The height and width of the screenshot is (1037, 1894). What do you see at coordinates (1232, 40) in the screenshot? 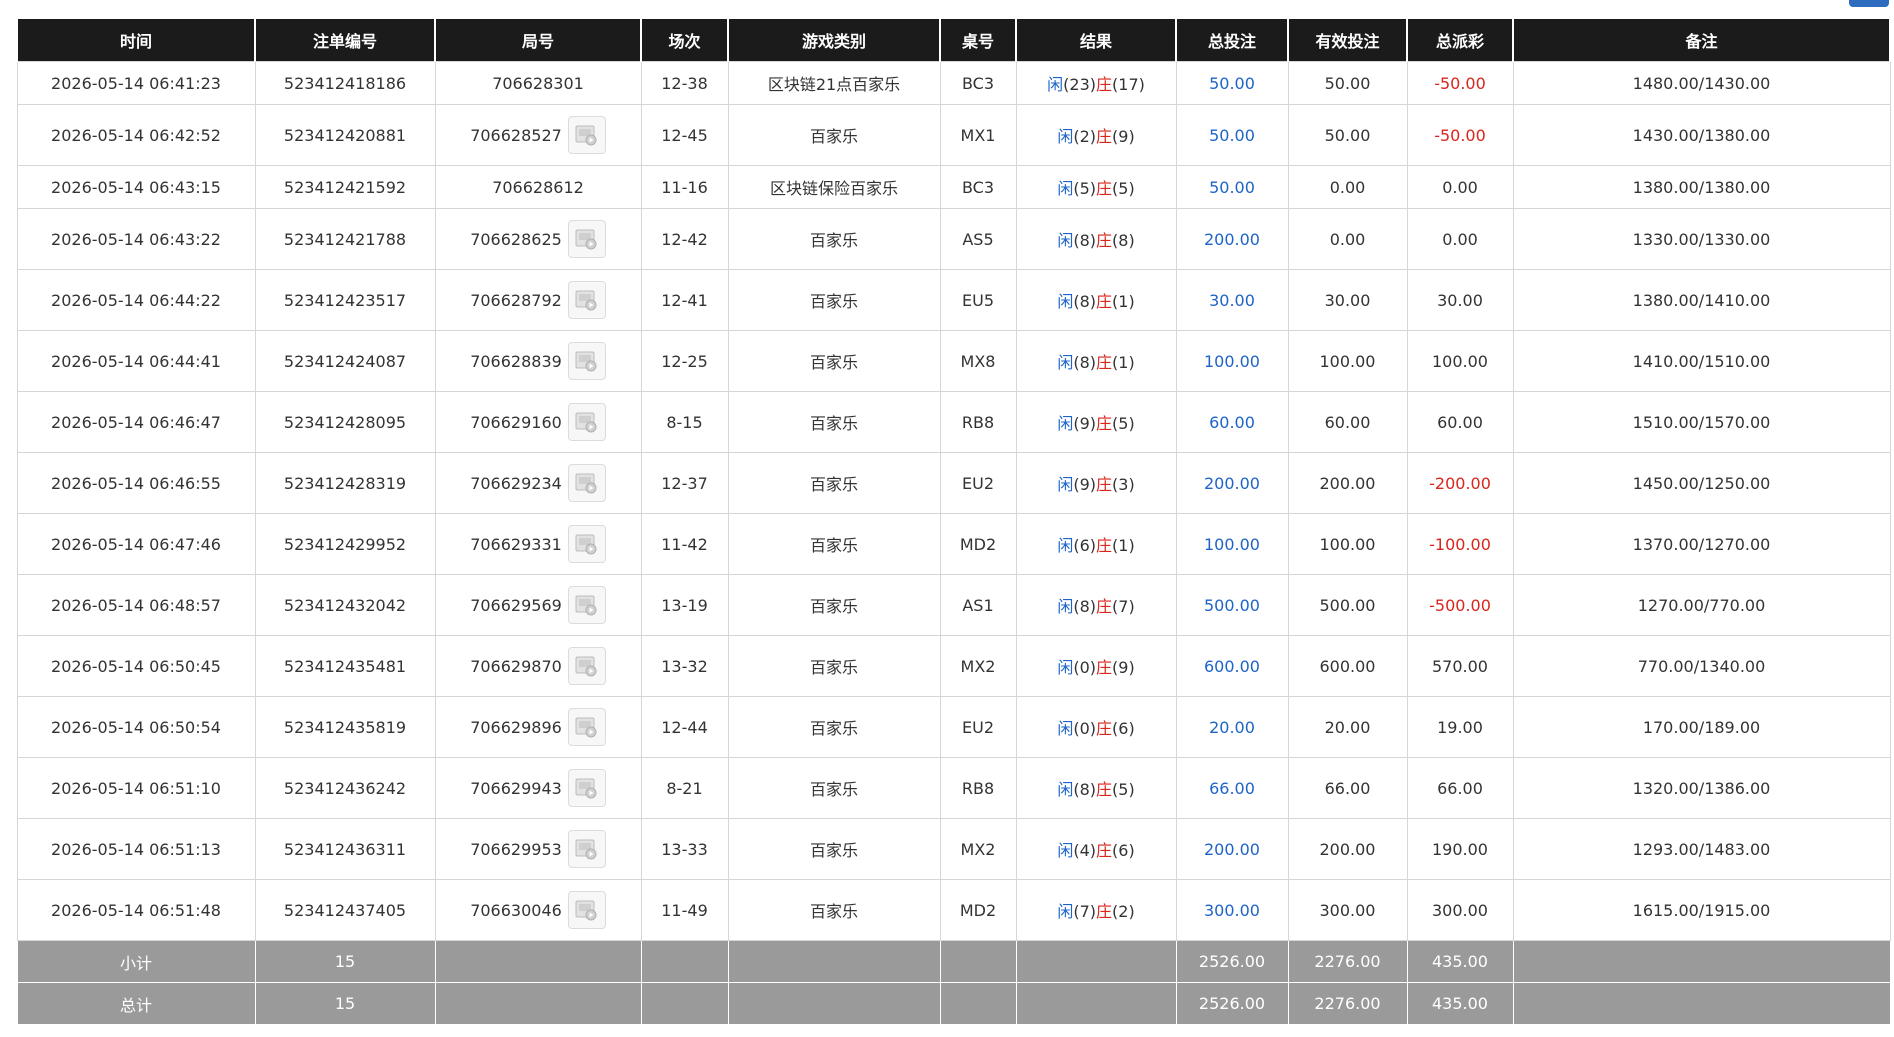
I see `col-header-total-bet: 总投注` at bounding box center [1232, 40].